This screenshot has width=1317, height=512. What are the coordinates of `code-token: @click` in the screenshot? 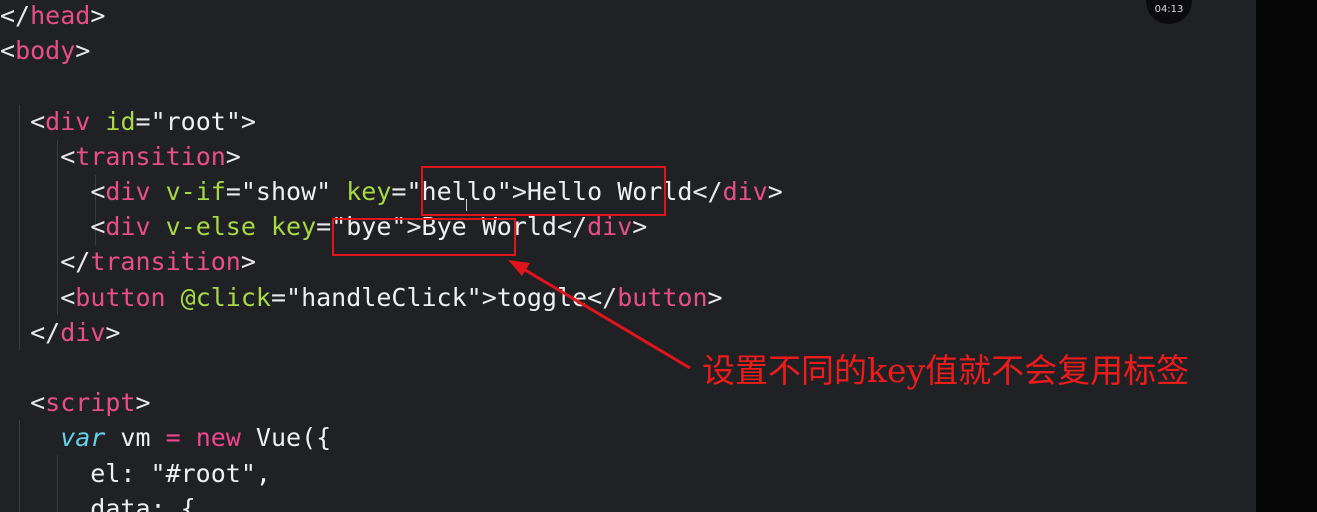 It's located at (225, 297).